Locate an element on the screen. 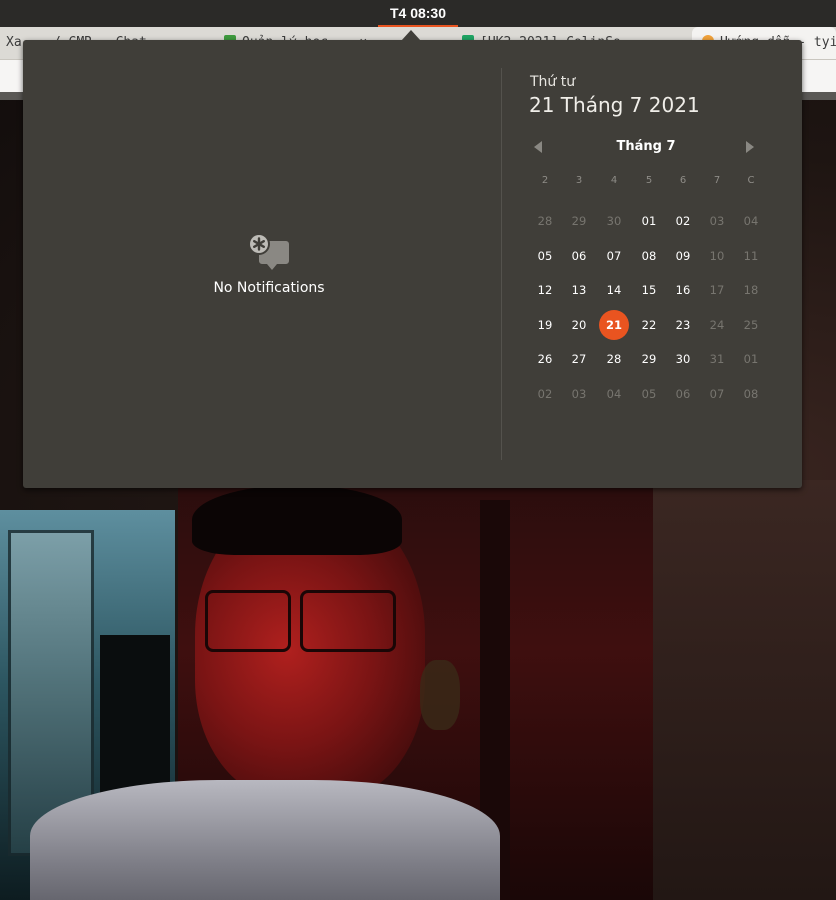  pane-divider is located at coordinates (501, 264).